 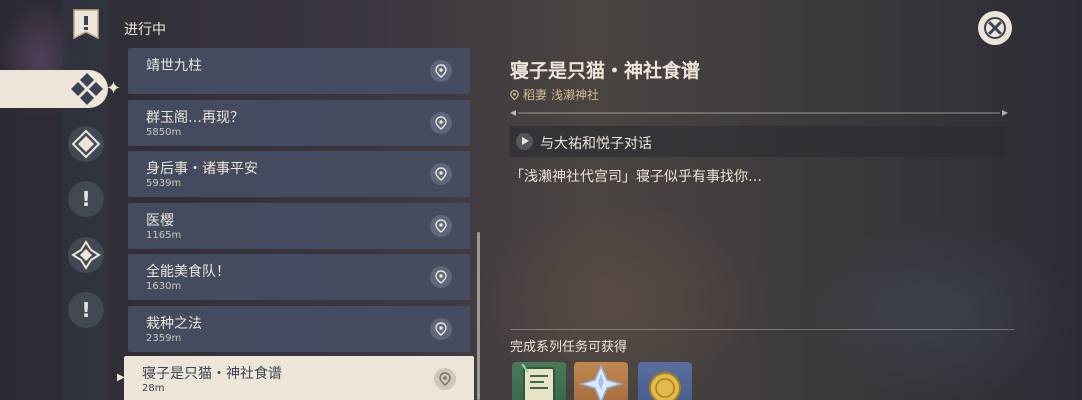 What do you see at coordinates (164, 235) in the screenshot?
I see `quest-distance: 1165m` at bounding box center [164, 235].